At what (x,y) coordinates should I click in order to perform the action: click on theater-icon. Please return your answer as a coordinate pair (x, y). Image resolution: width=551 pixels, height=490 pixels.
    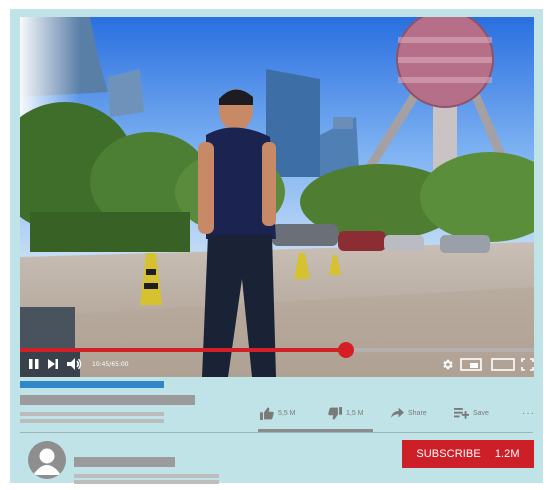
    Looking at the image, I should click on (503, 364).